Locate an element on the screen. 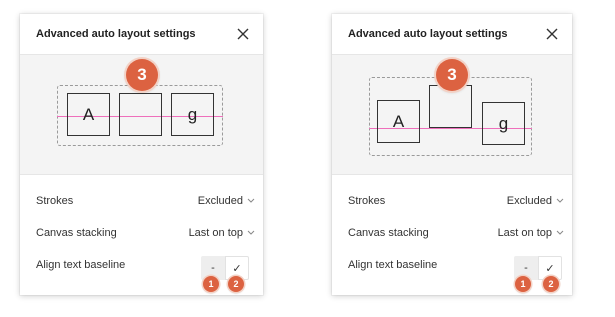 This screenshot has height=317, width=615. baseline-preview: A g 3 is located at coordinates (452, 114).